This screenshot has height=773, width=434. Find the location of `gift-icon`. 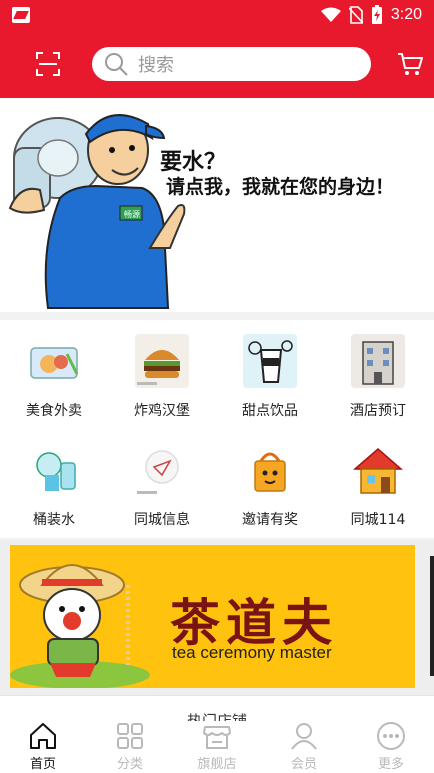

gift-icon is located at coordinates (270, 470).